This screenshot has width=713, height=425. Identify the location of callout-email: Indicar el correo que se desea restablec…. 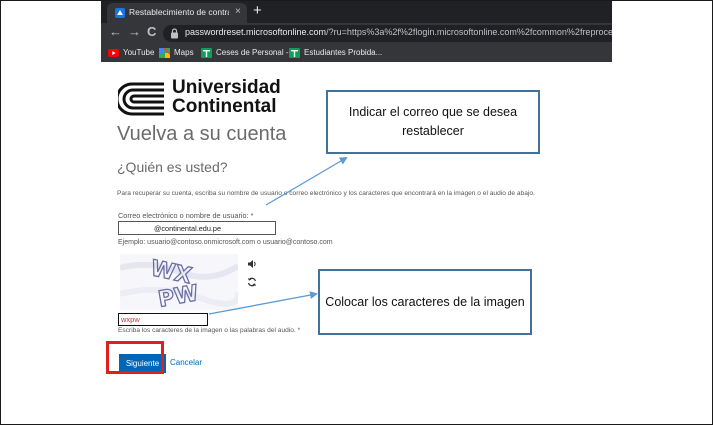
(433, 122).